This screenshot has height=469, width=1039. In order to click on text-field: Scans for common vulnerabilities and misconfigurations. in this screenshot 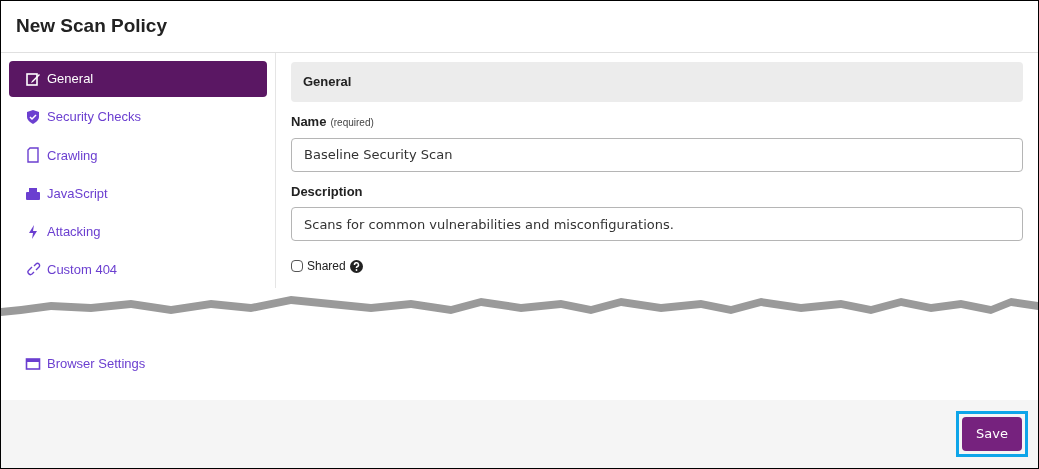, I will do `click(657, 224)`.